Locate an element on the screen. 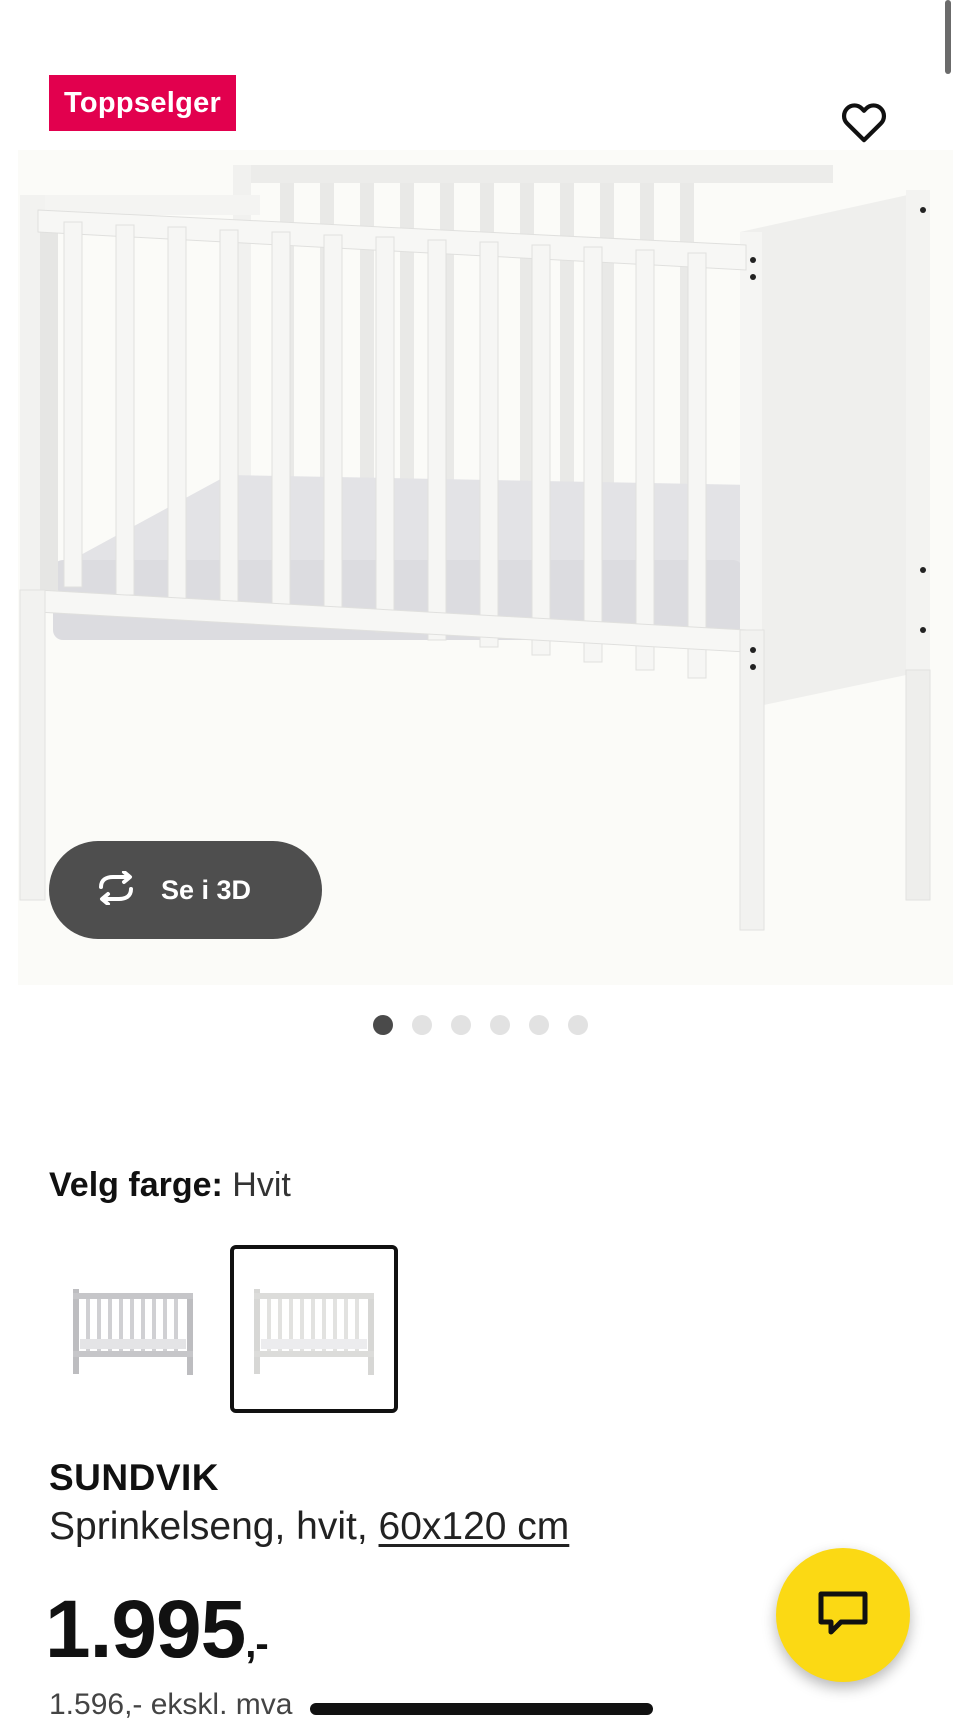  home-indicator is located at coordinates (481, 1709).